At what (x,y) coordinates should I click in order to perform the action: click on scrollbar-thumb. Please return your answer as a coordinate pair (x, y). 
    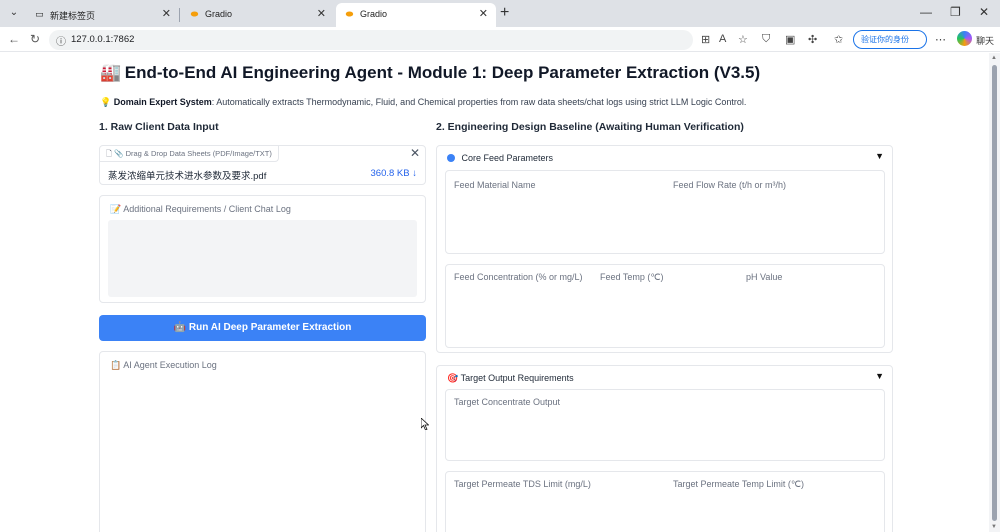
    Looking at the image, I should click on (994, 293).